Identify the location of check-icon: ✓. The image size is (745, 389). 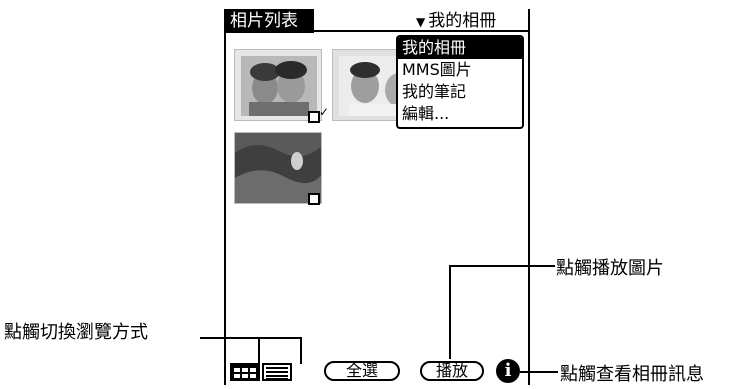
(324, 112).